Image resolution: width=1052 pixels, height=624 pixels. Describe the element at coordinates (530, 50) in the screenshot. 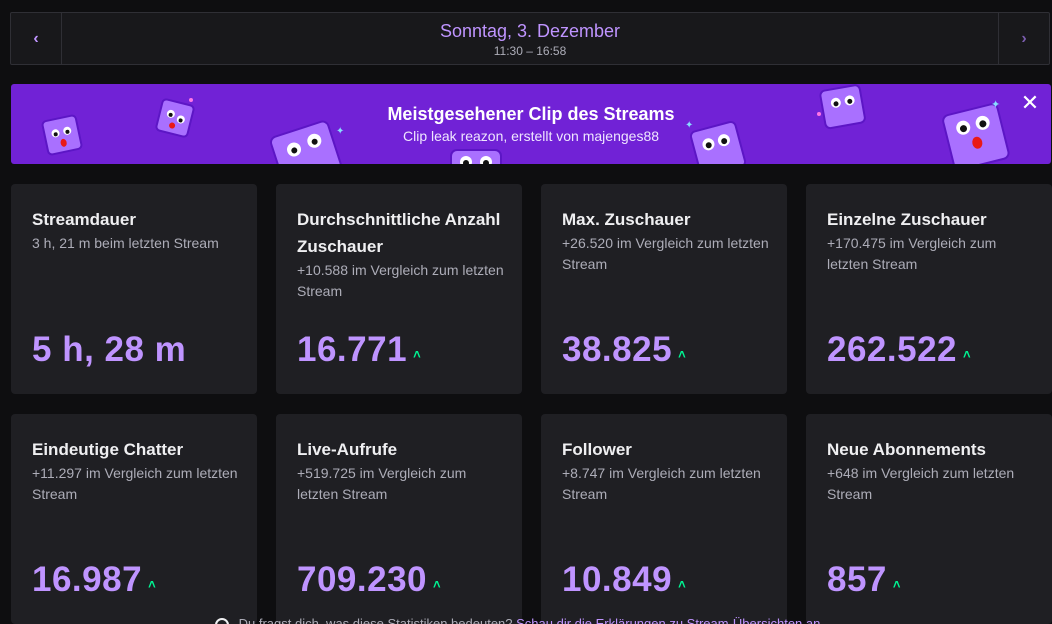

I see `stream-time-range: 11:30 – 16:58` at that location.